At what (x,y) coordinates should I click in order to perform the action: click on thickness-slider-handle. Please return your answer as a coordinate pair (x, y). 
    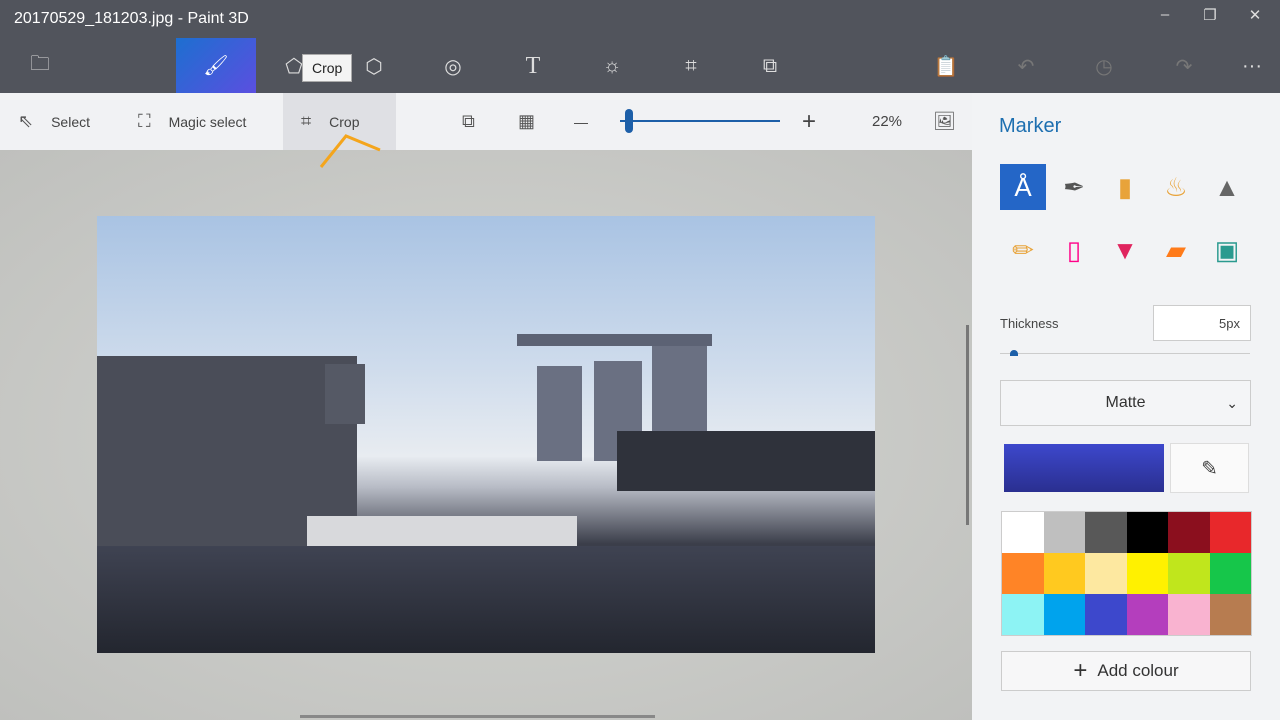
    Looking at the image, I should click on (1014, 353).